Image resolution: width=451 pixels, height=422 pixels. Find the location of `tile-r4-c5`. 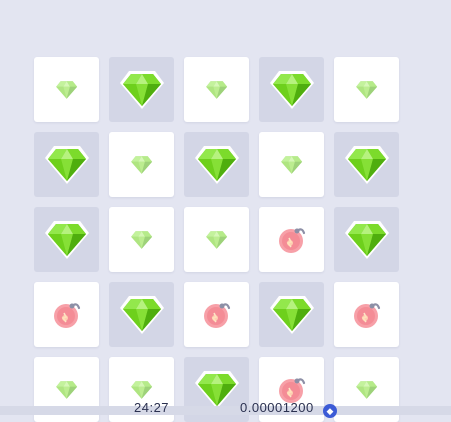

tile-r4-c5 is located at coordinates (366, 314).